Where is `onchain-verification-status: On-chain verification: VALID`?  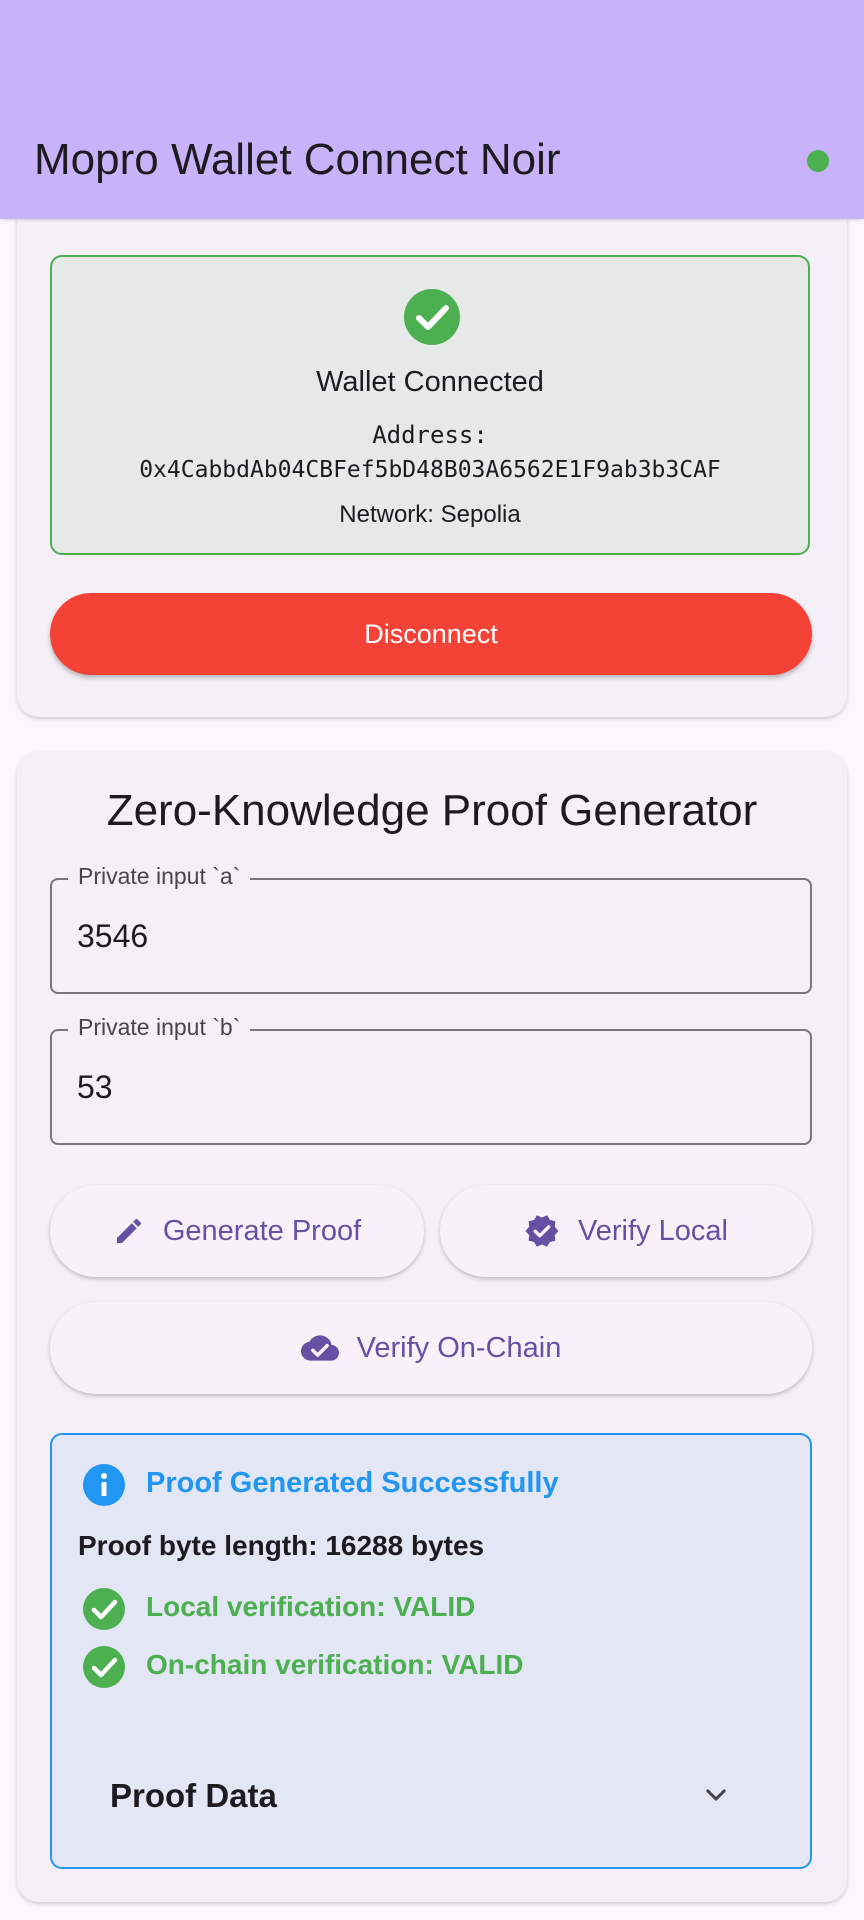 onchain-verification-status: On-chain verification: VALID is located at coordinates (335, 1664).